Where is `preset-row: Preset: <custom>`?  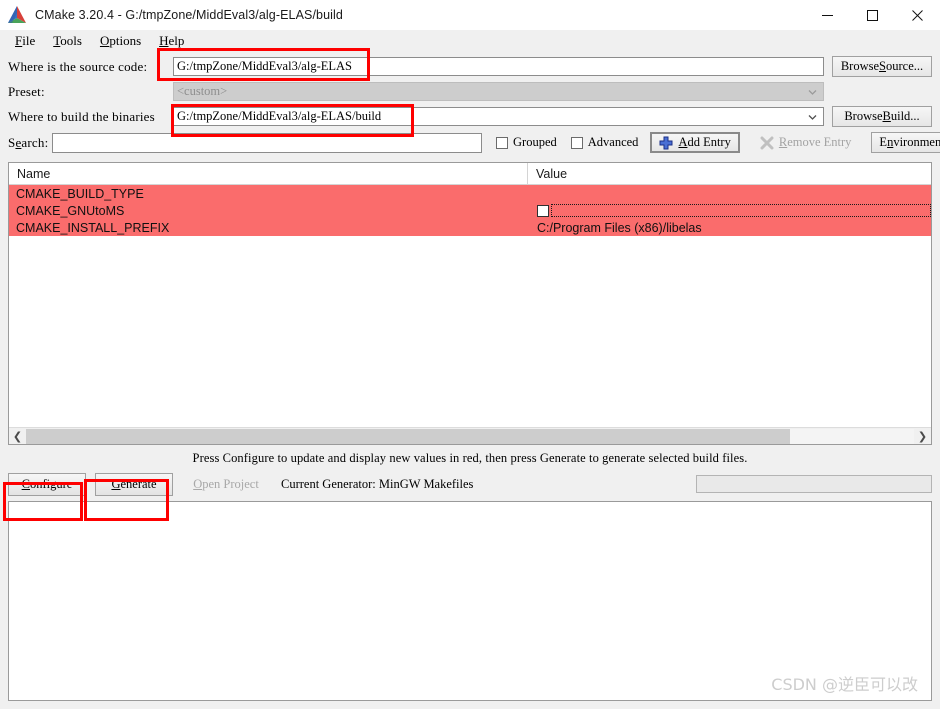 preset-row: Preset: <custom> is located at coordinates (470, 91).